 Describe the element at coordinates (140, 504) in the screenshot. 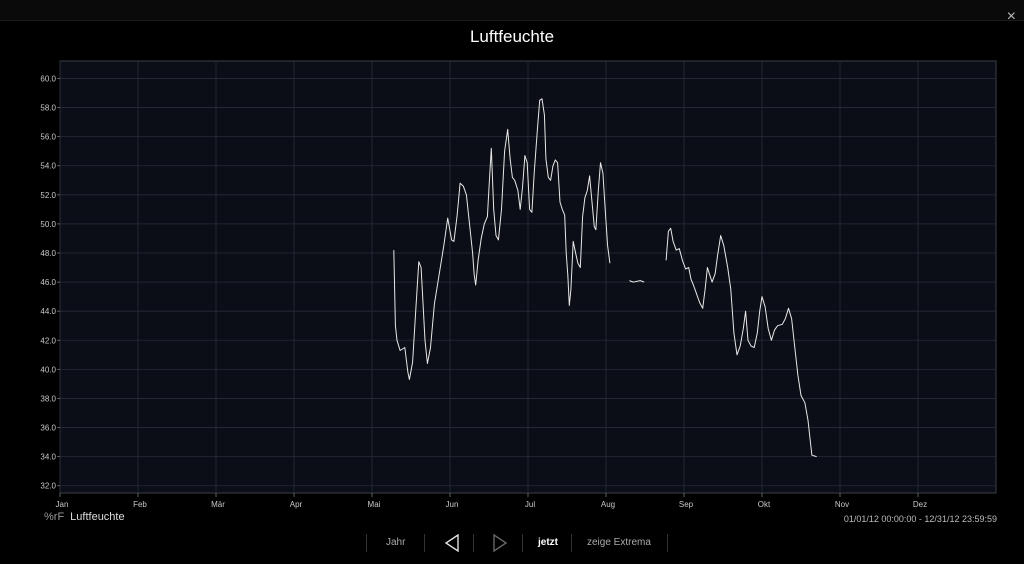

I see `x-tick-label: Feb` at that location.